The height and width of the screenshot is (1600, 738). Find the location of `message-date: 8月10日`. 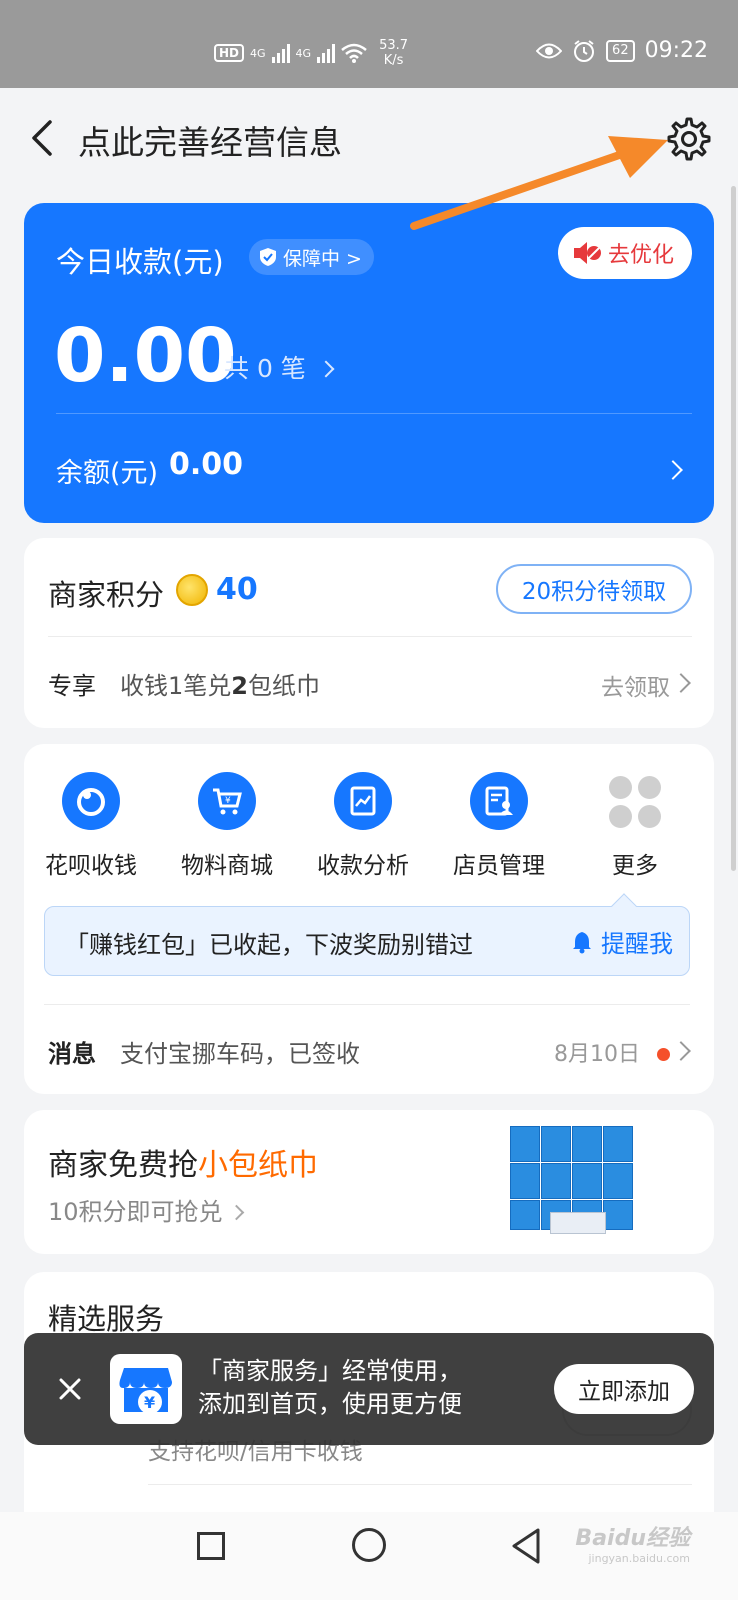

message-date: 8月10日 is located at coordinates (597, 1054).